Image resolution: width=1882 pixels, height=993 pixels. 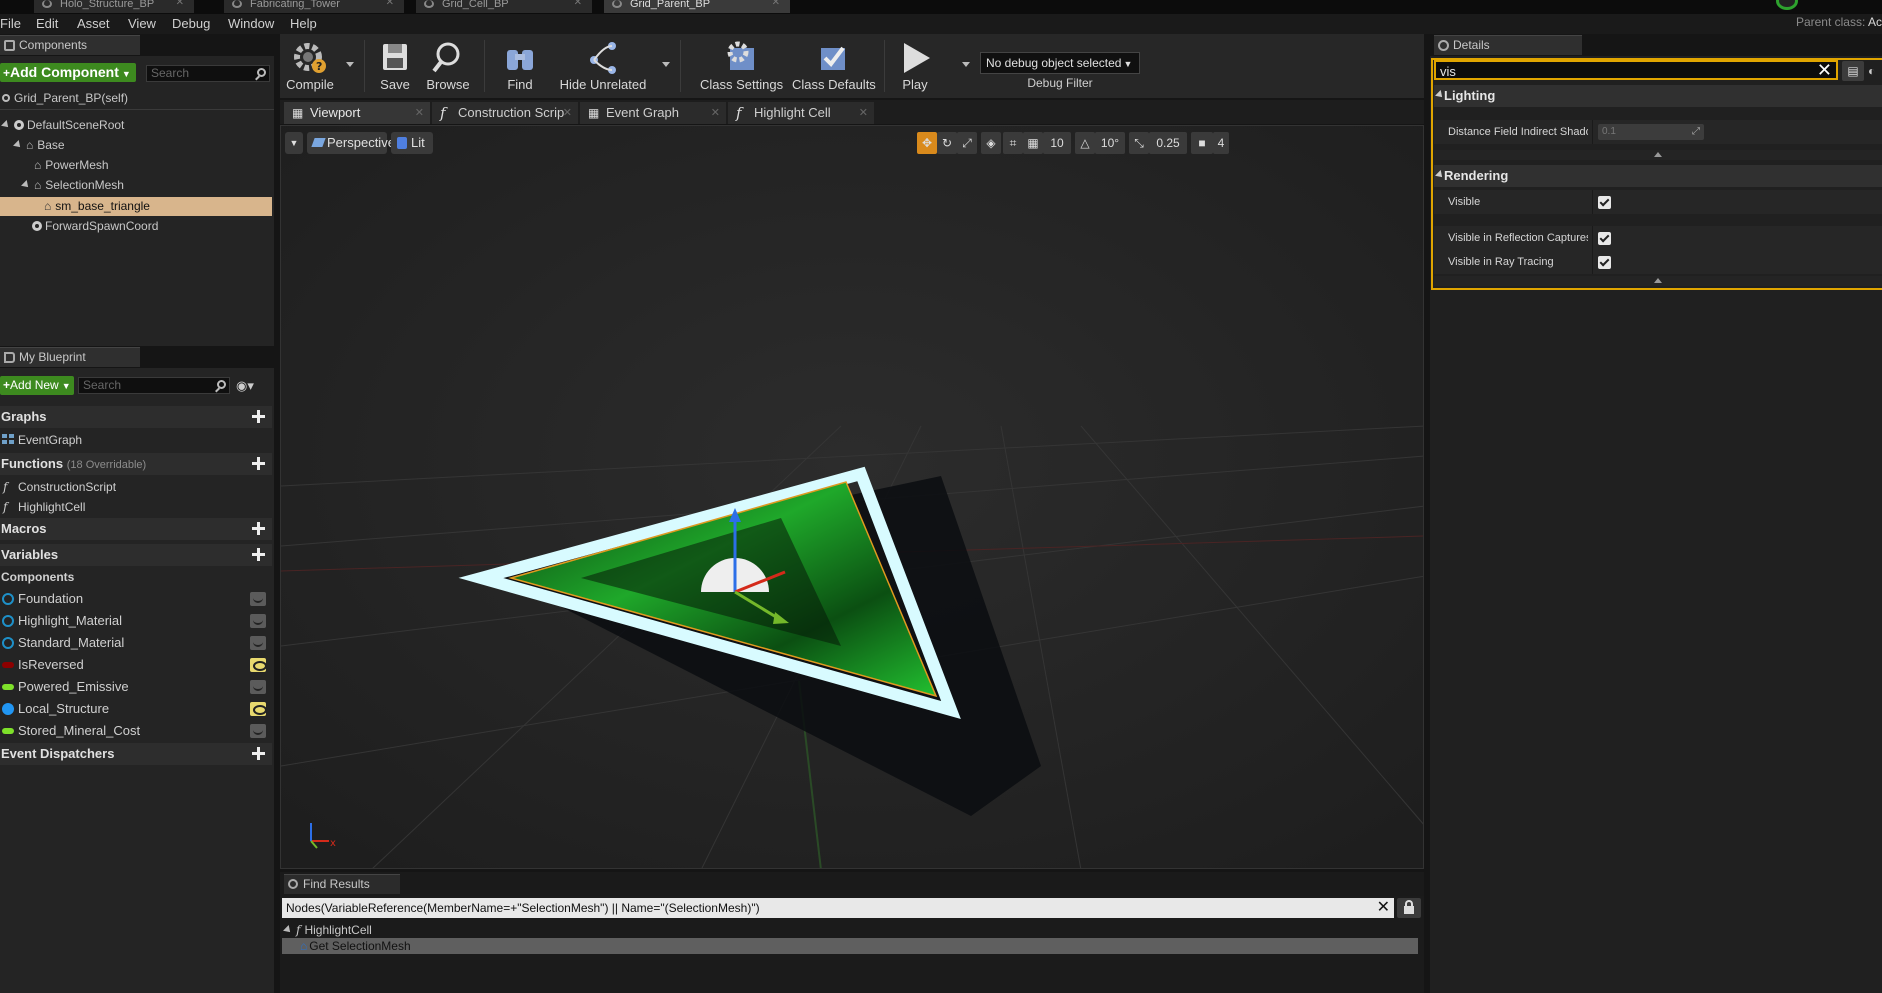 I want to click on menu-view: View, so click(x=142, y=23).